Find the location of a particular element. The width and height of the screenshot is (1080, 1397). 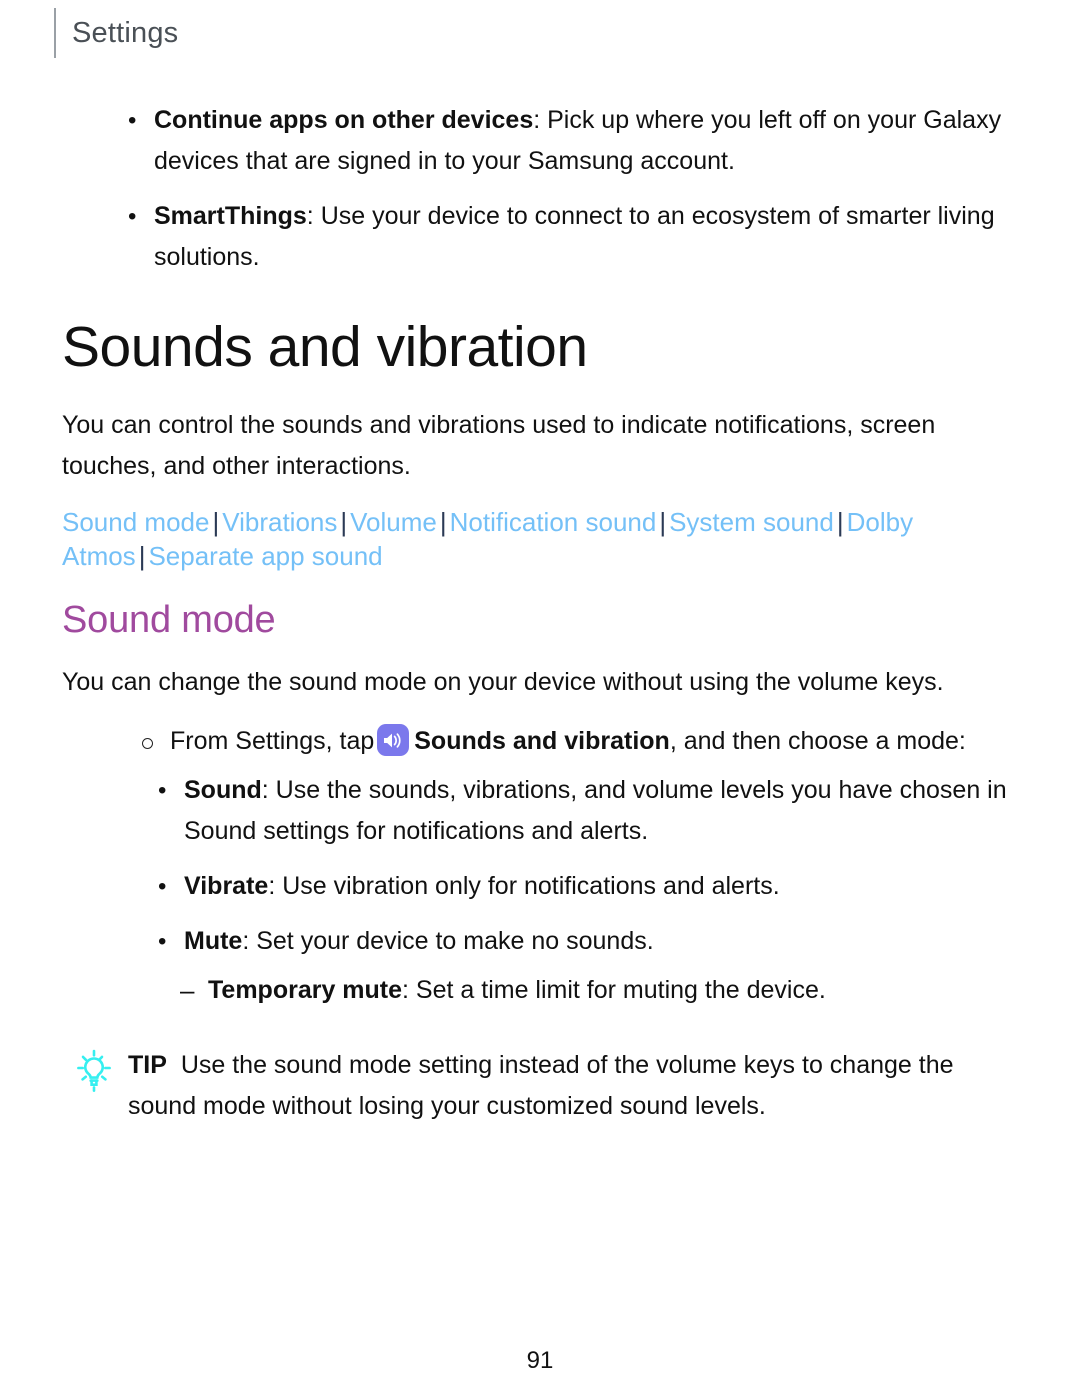

link-system-sound: System sound is located at coordinates (751, 522).